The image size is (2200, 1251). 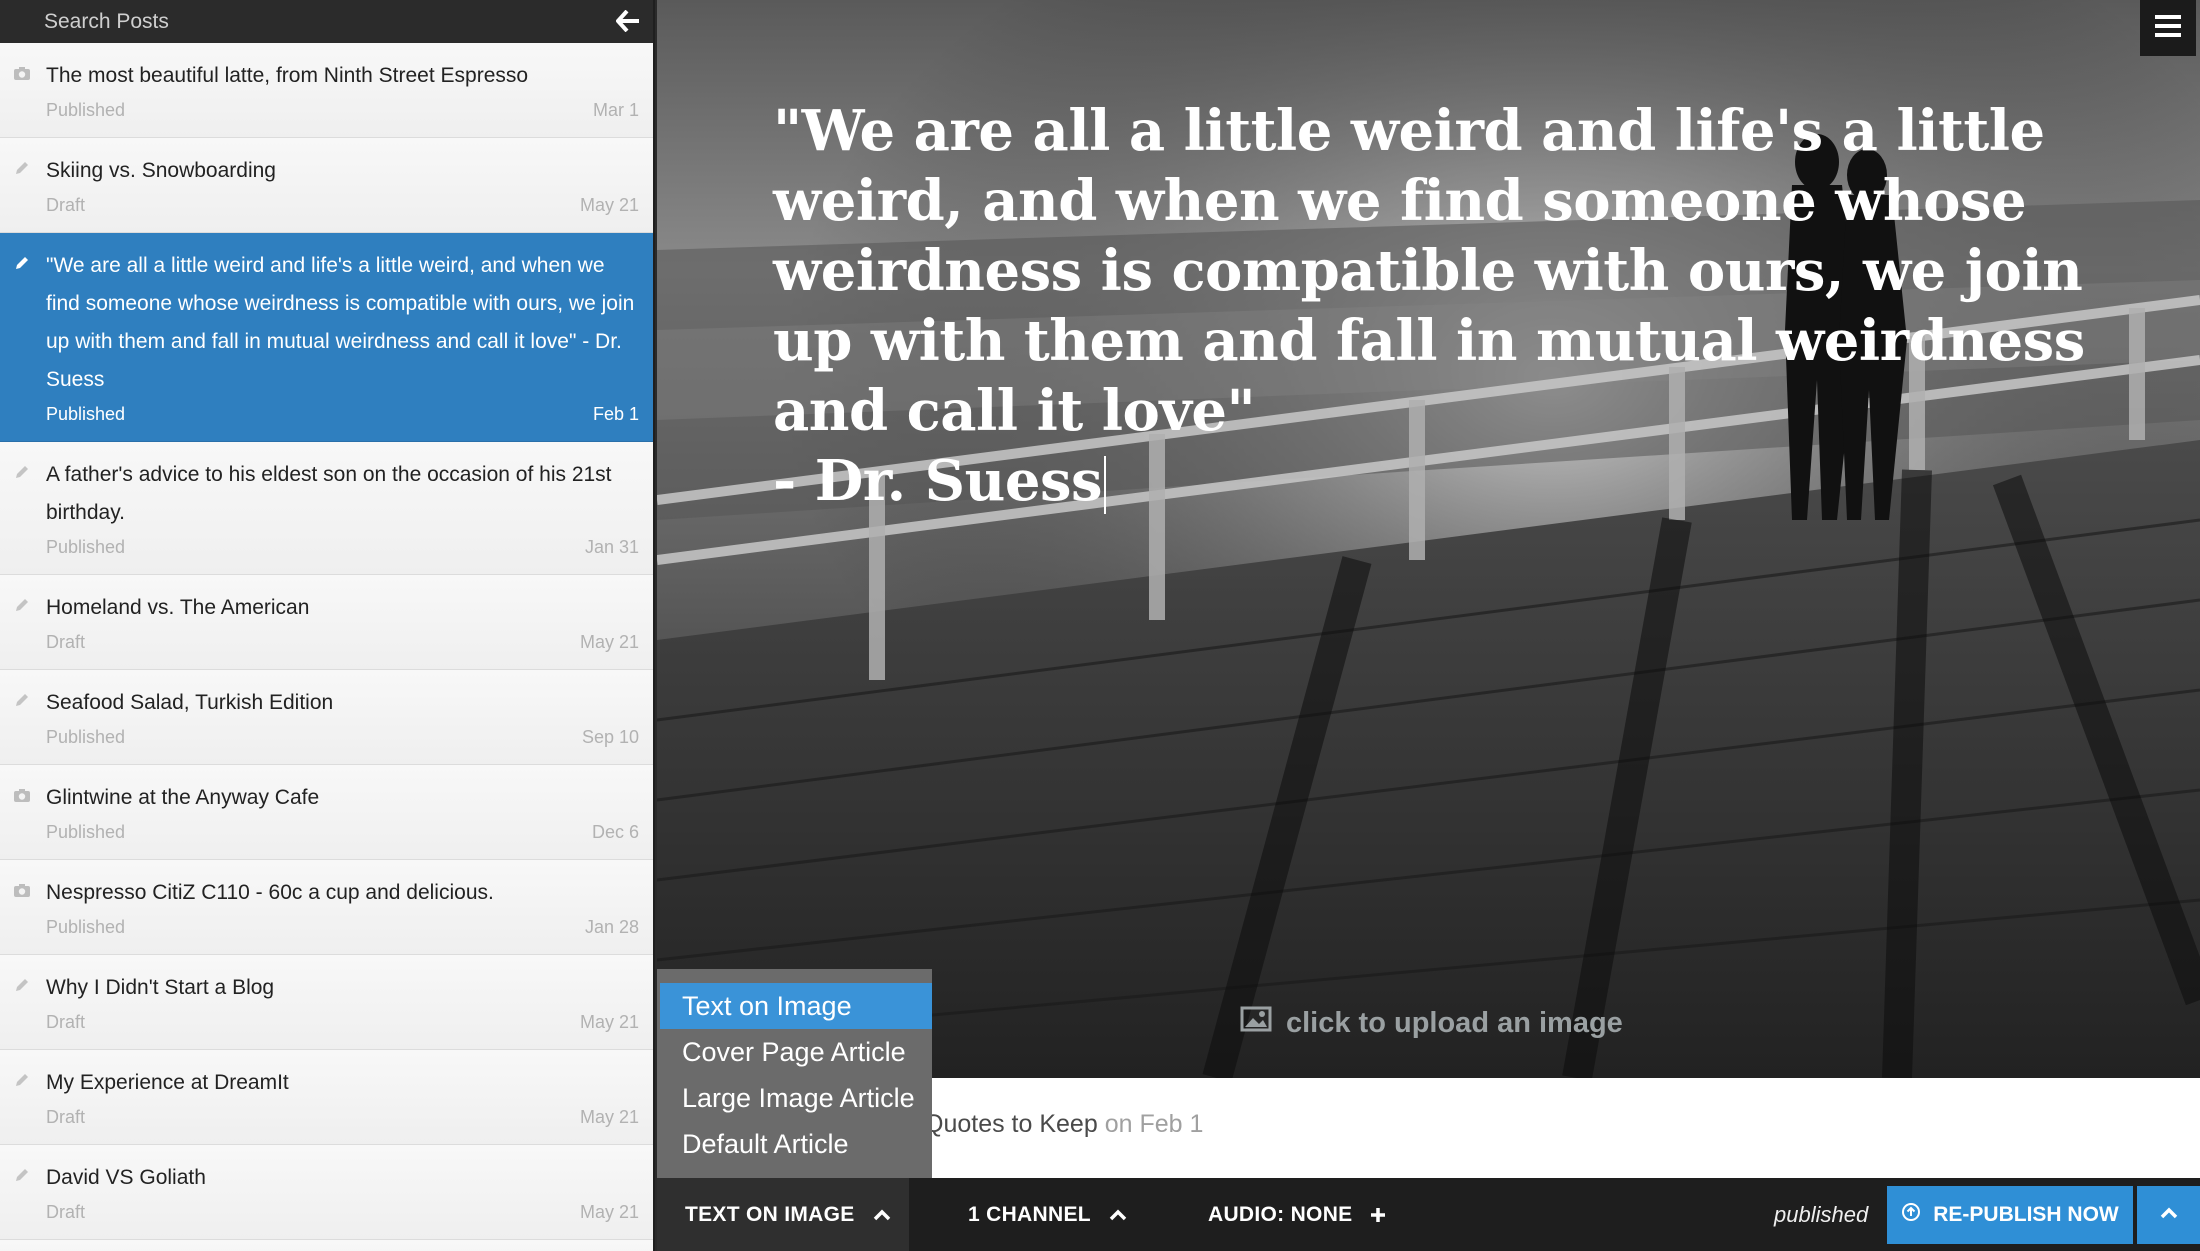 What do you see at coordinates (615, 110) in the screenshot?
I see `post-date: Mar 1` at bounding box center [615, 110].